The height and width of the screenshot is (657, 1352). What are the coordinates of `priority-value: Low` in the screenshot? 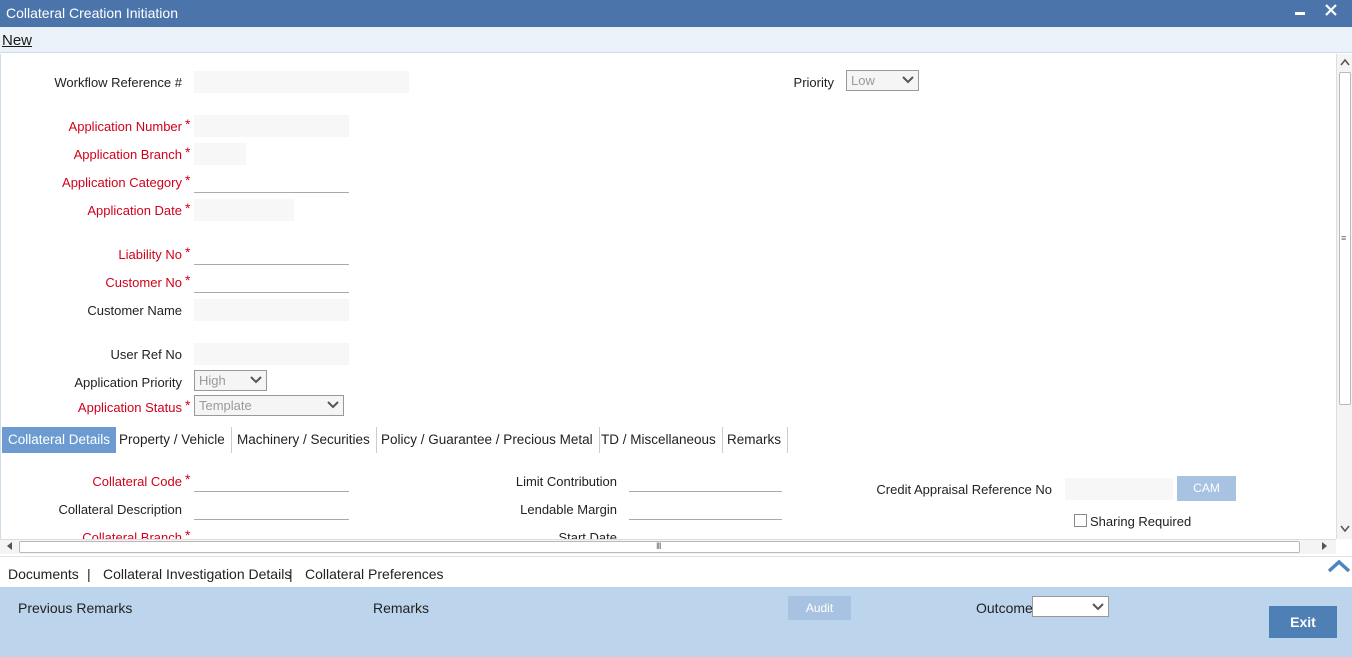 It's located at (863, 80).